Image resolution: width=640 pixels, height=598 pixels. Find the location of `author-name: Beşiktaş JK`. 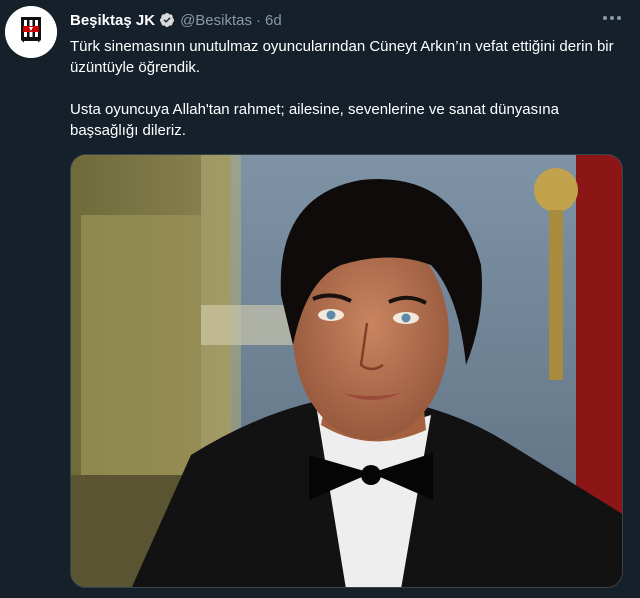

author-name: Beşiktaş JK is located at coordinates (112, 20).